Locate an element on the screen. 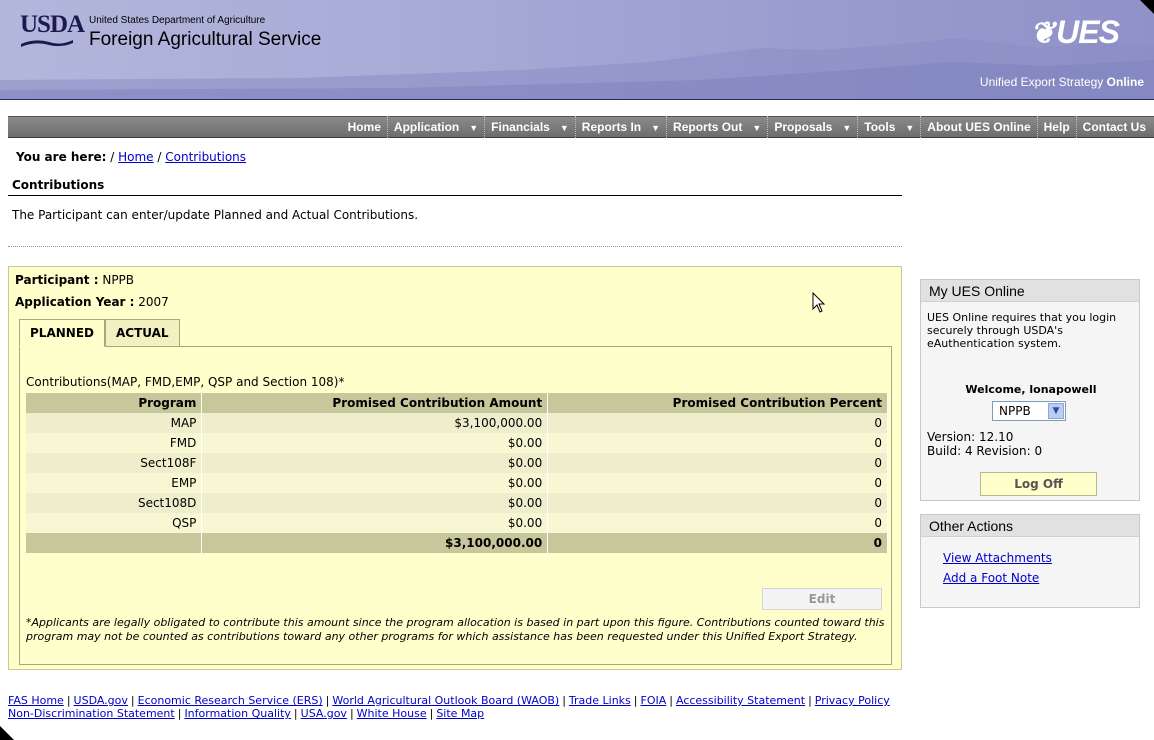 The height and width of the screenshot is (740, 1154). amount-cell: $3,100,000.00 is located at coordinates (375, 423).